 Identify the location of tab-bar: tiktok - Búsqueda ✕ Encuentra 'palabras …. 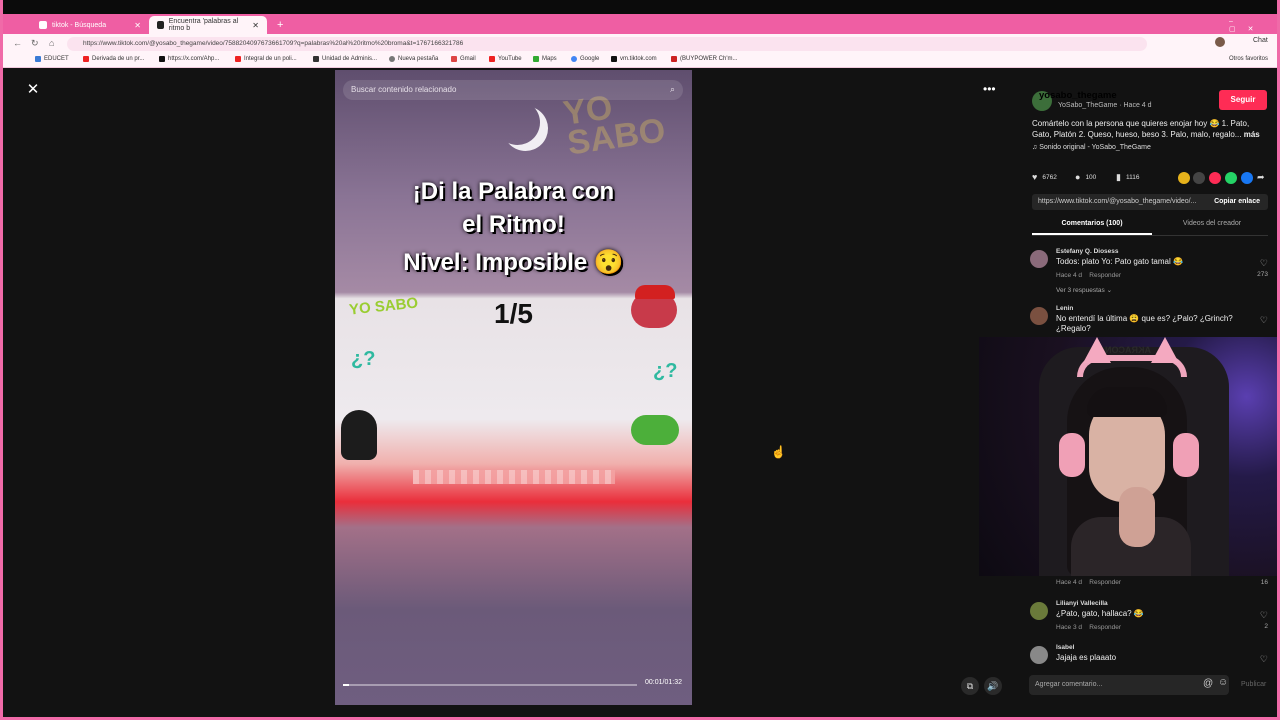
(640, 24).